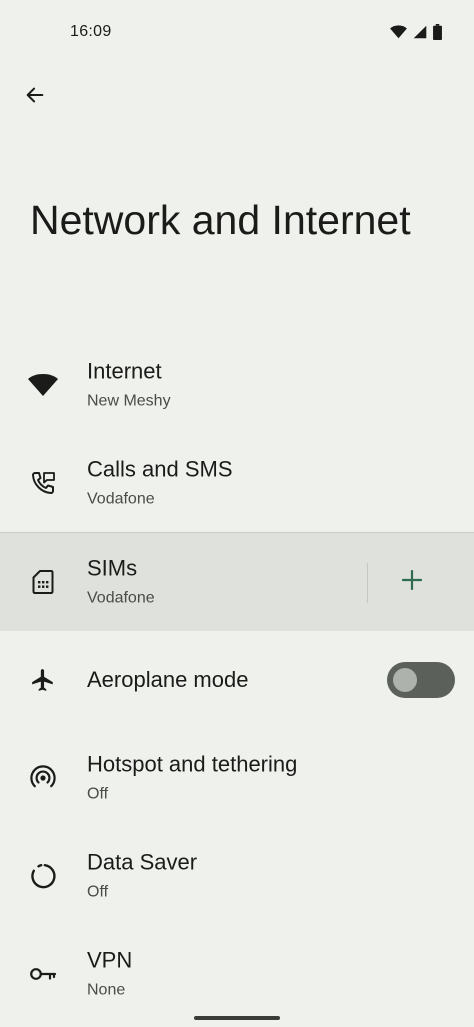  I want to click on sims-divider, so click(367, 583).